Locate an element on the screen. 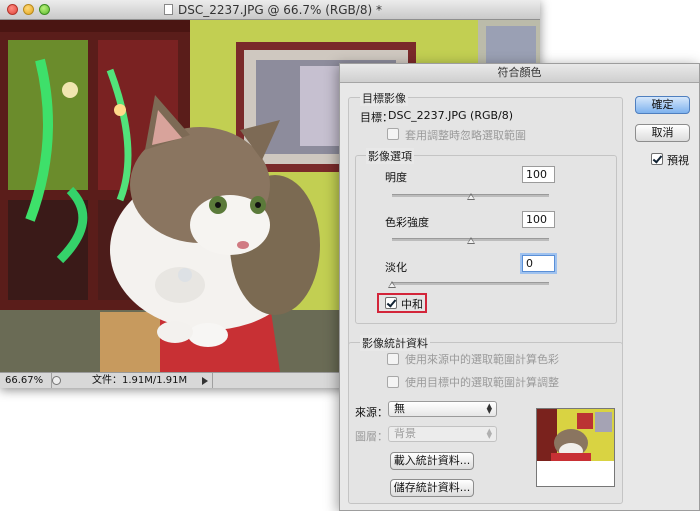 The width and height of the screenshot is (700, 511). document-titlebar: DSC_2237.JPG @ 66.7% (RGB/8) * is located at coordinates (270, 10).